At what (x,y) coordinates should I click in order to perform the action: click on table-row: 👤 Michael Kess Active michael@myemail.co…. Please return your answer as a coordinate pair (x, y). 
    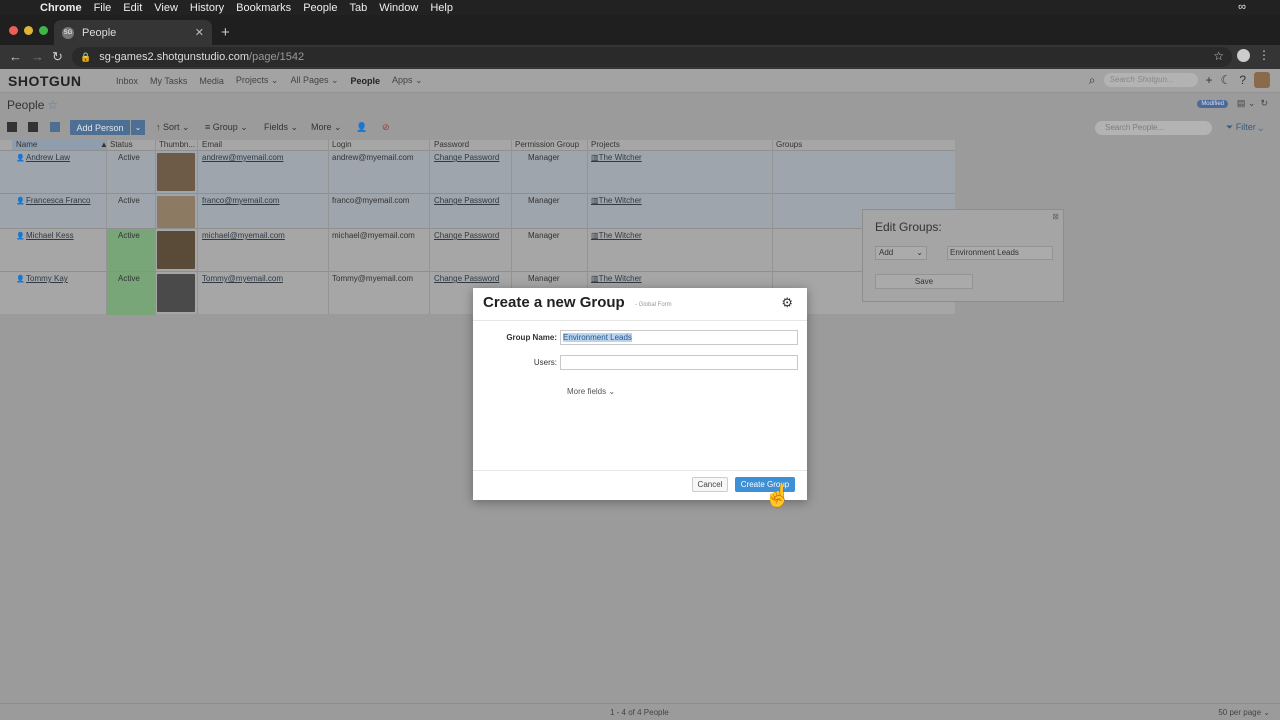
    Looking at the image, I should click on (477, 250).